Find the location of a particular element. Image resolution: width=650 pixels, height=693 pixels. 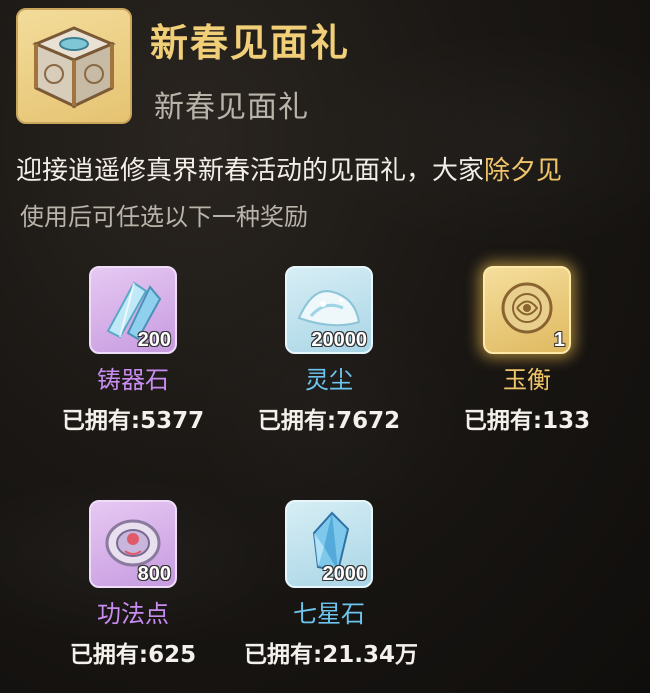

reward-quantity: 1 is located at coordinates (559, 340).